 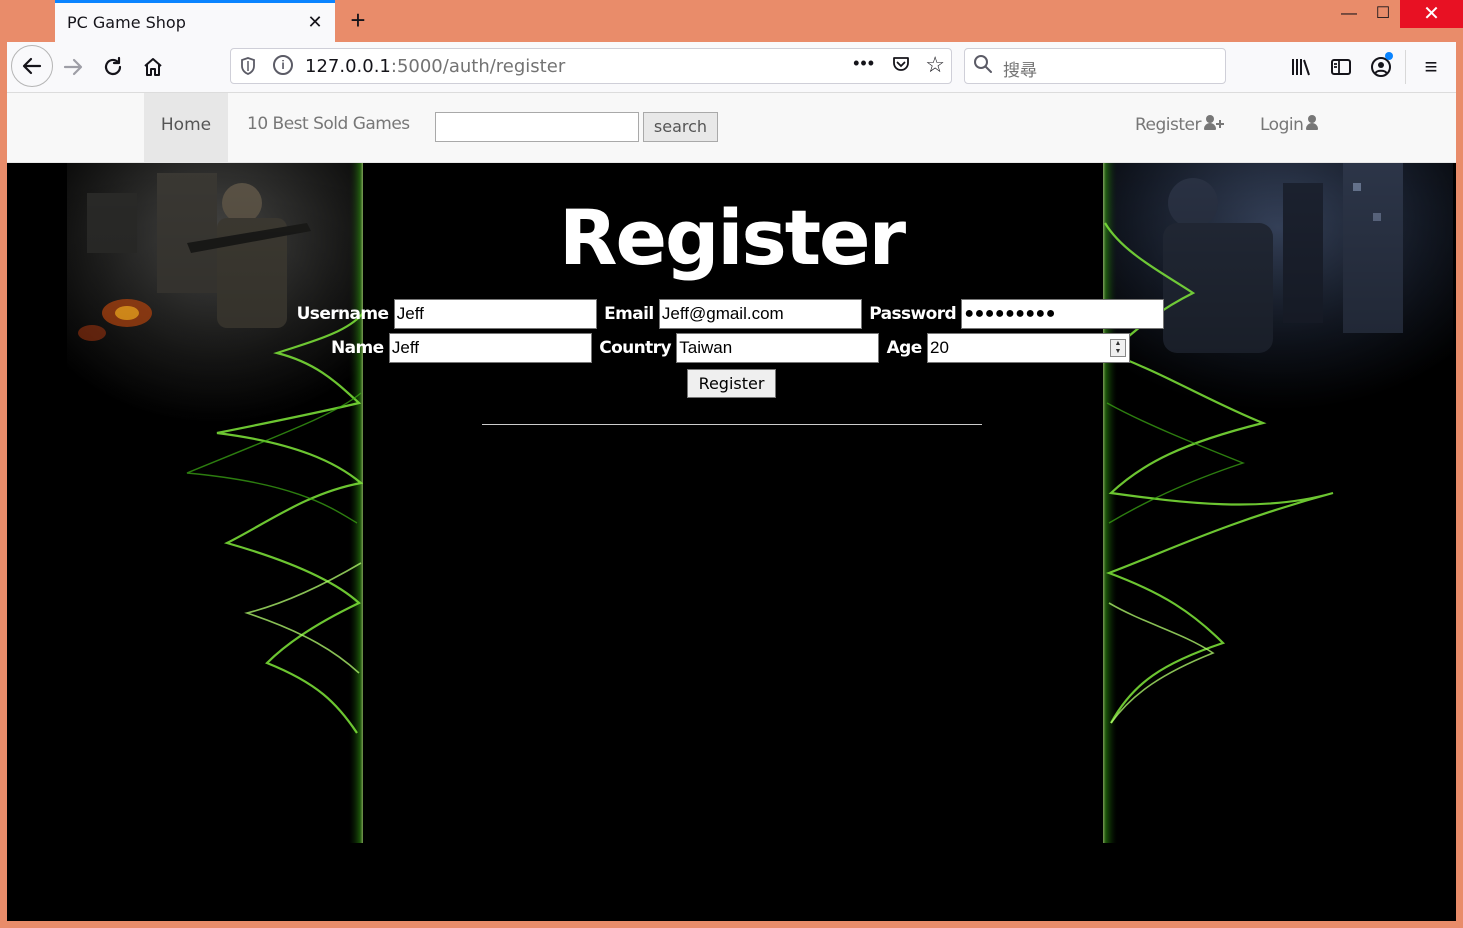 I want to click on email-label: Email, so click(x=629, y=314).